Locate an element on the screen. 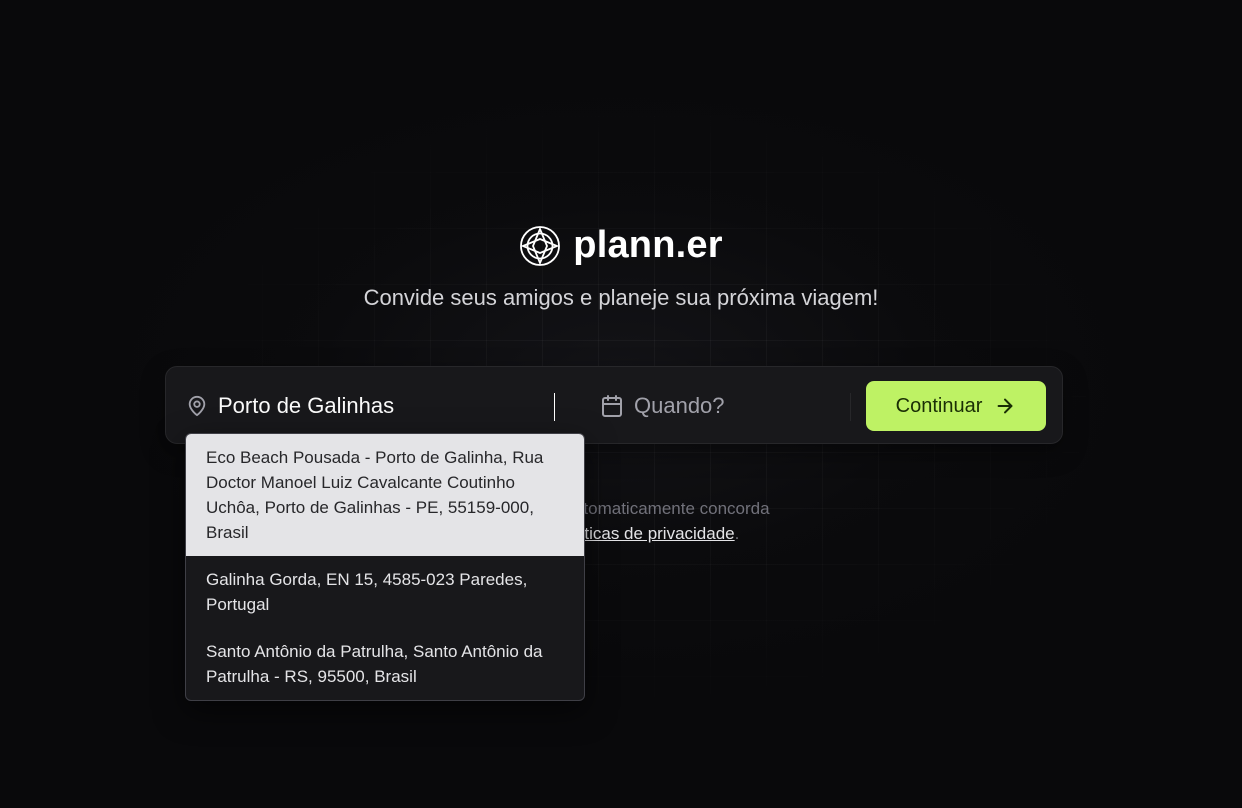  continue-button-label: Continuar is located at coordinates (939, 405).